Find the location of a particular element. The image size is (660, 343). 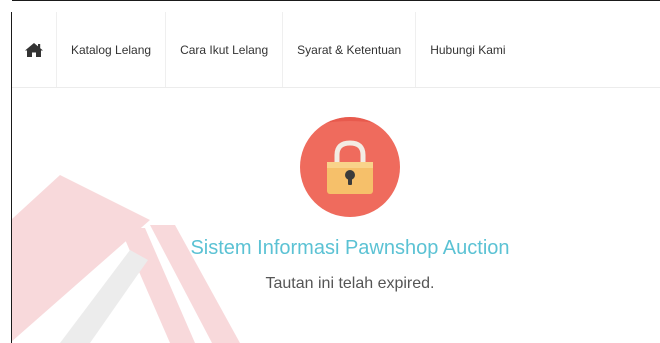

nav-item-hubungi-kami: Hubungi Kami is located at coordinates (467, 49).